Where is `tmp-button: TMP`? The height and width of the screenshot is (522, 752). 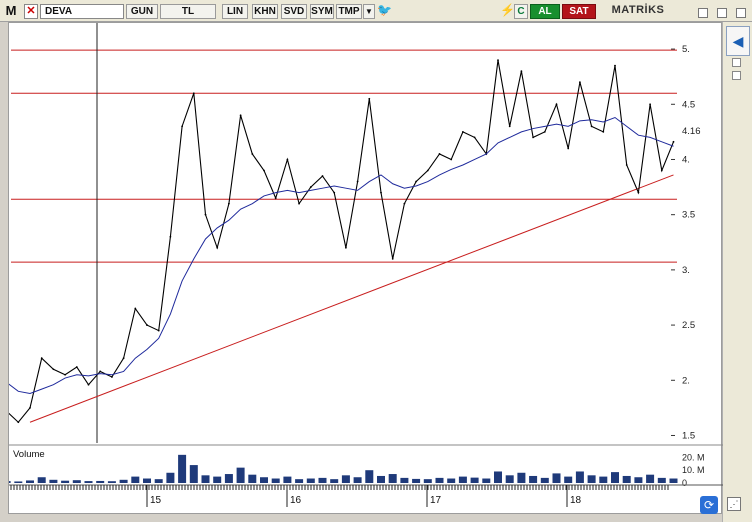
tmp-button: TMP is located at coordinates (349, 11).